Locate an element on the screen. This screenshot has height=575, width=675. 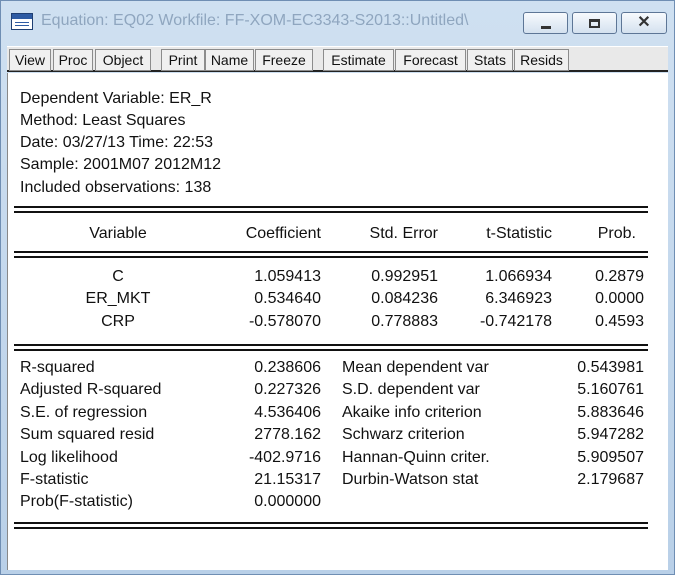
cell-coefficient: -0.578070 is located at coordinates (284, 321).